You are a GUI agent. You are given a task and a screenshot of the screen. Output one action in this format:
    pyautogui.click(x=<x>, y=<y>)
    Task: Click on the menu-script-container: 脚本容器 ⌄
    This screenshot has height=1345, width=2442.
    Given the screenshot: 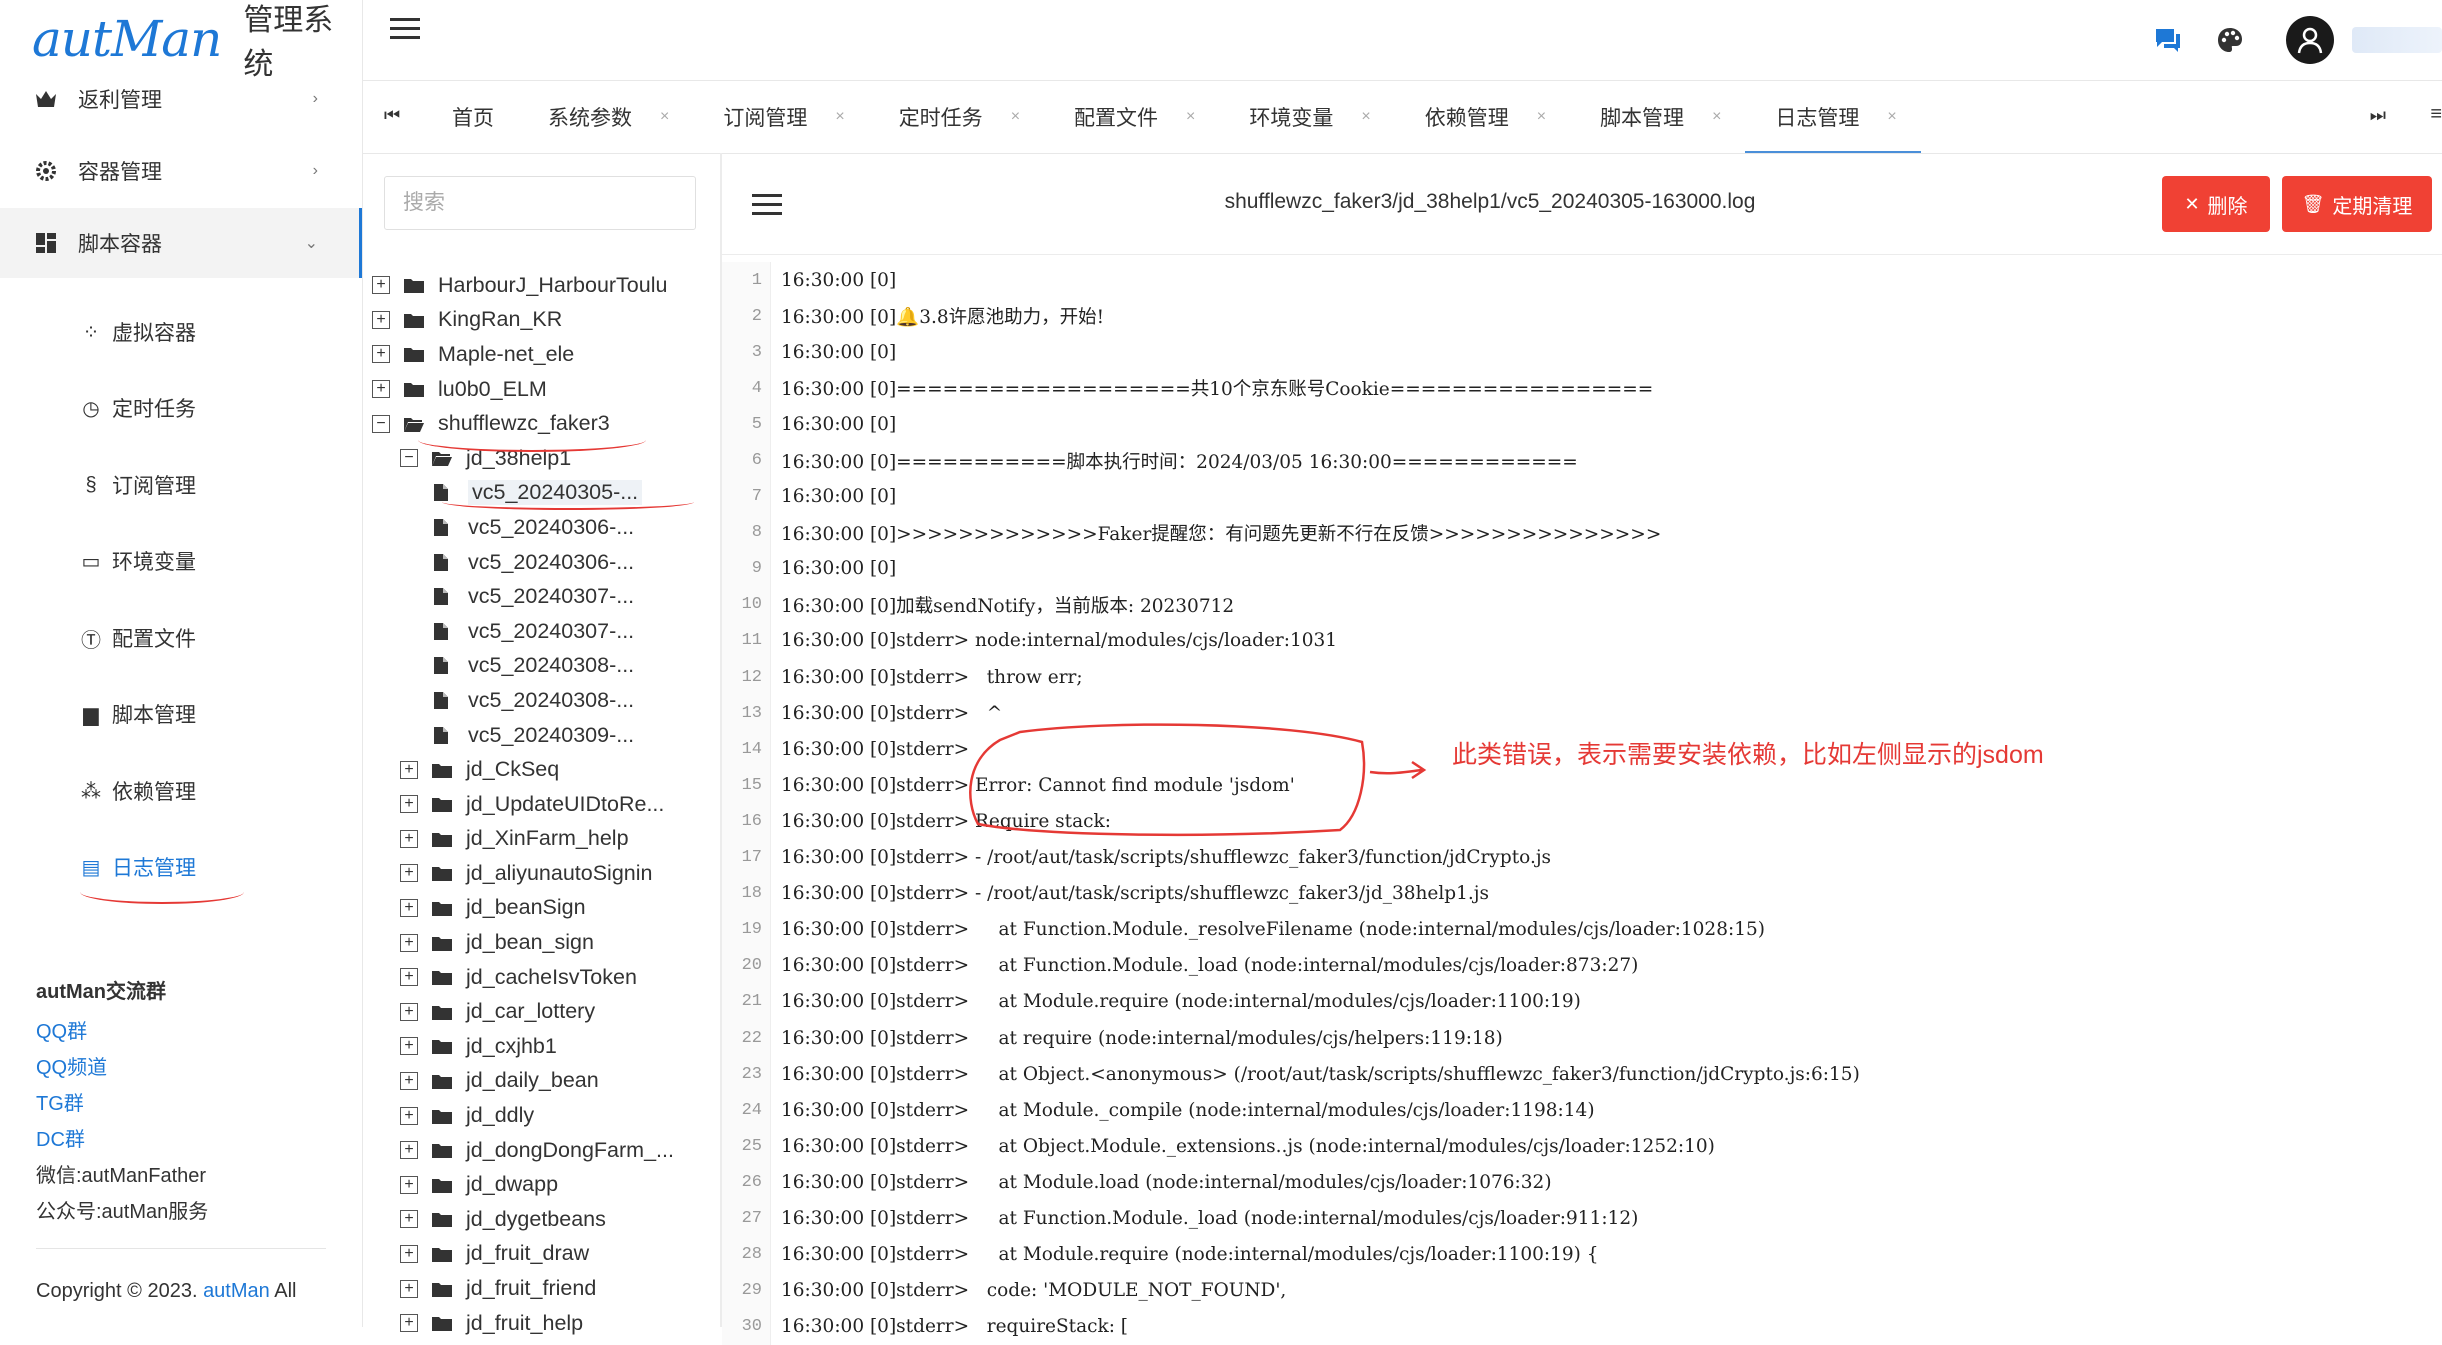 What is the action you would take?
    pyautogui.click(x=181, y=243)
    